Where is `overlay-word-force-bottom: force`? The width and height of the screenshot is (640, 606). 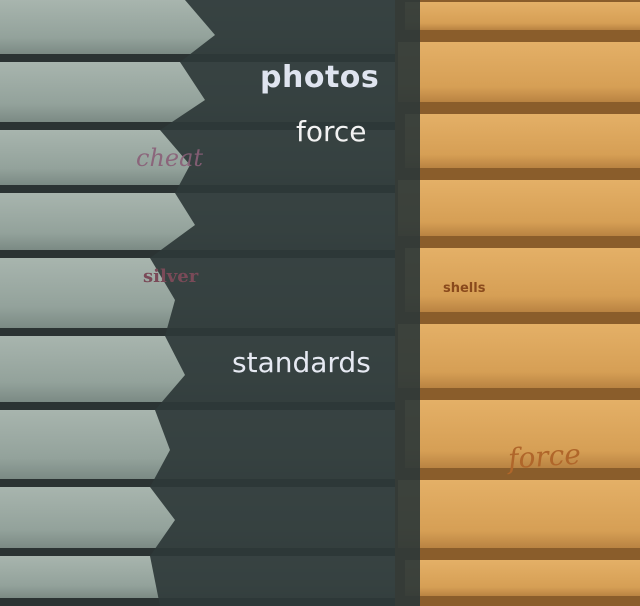 overlay-word-force-bottom: force is located at coordinates (544, 456).